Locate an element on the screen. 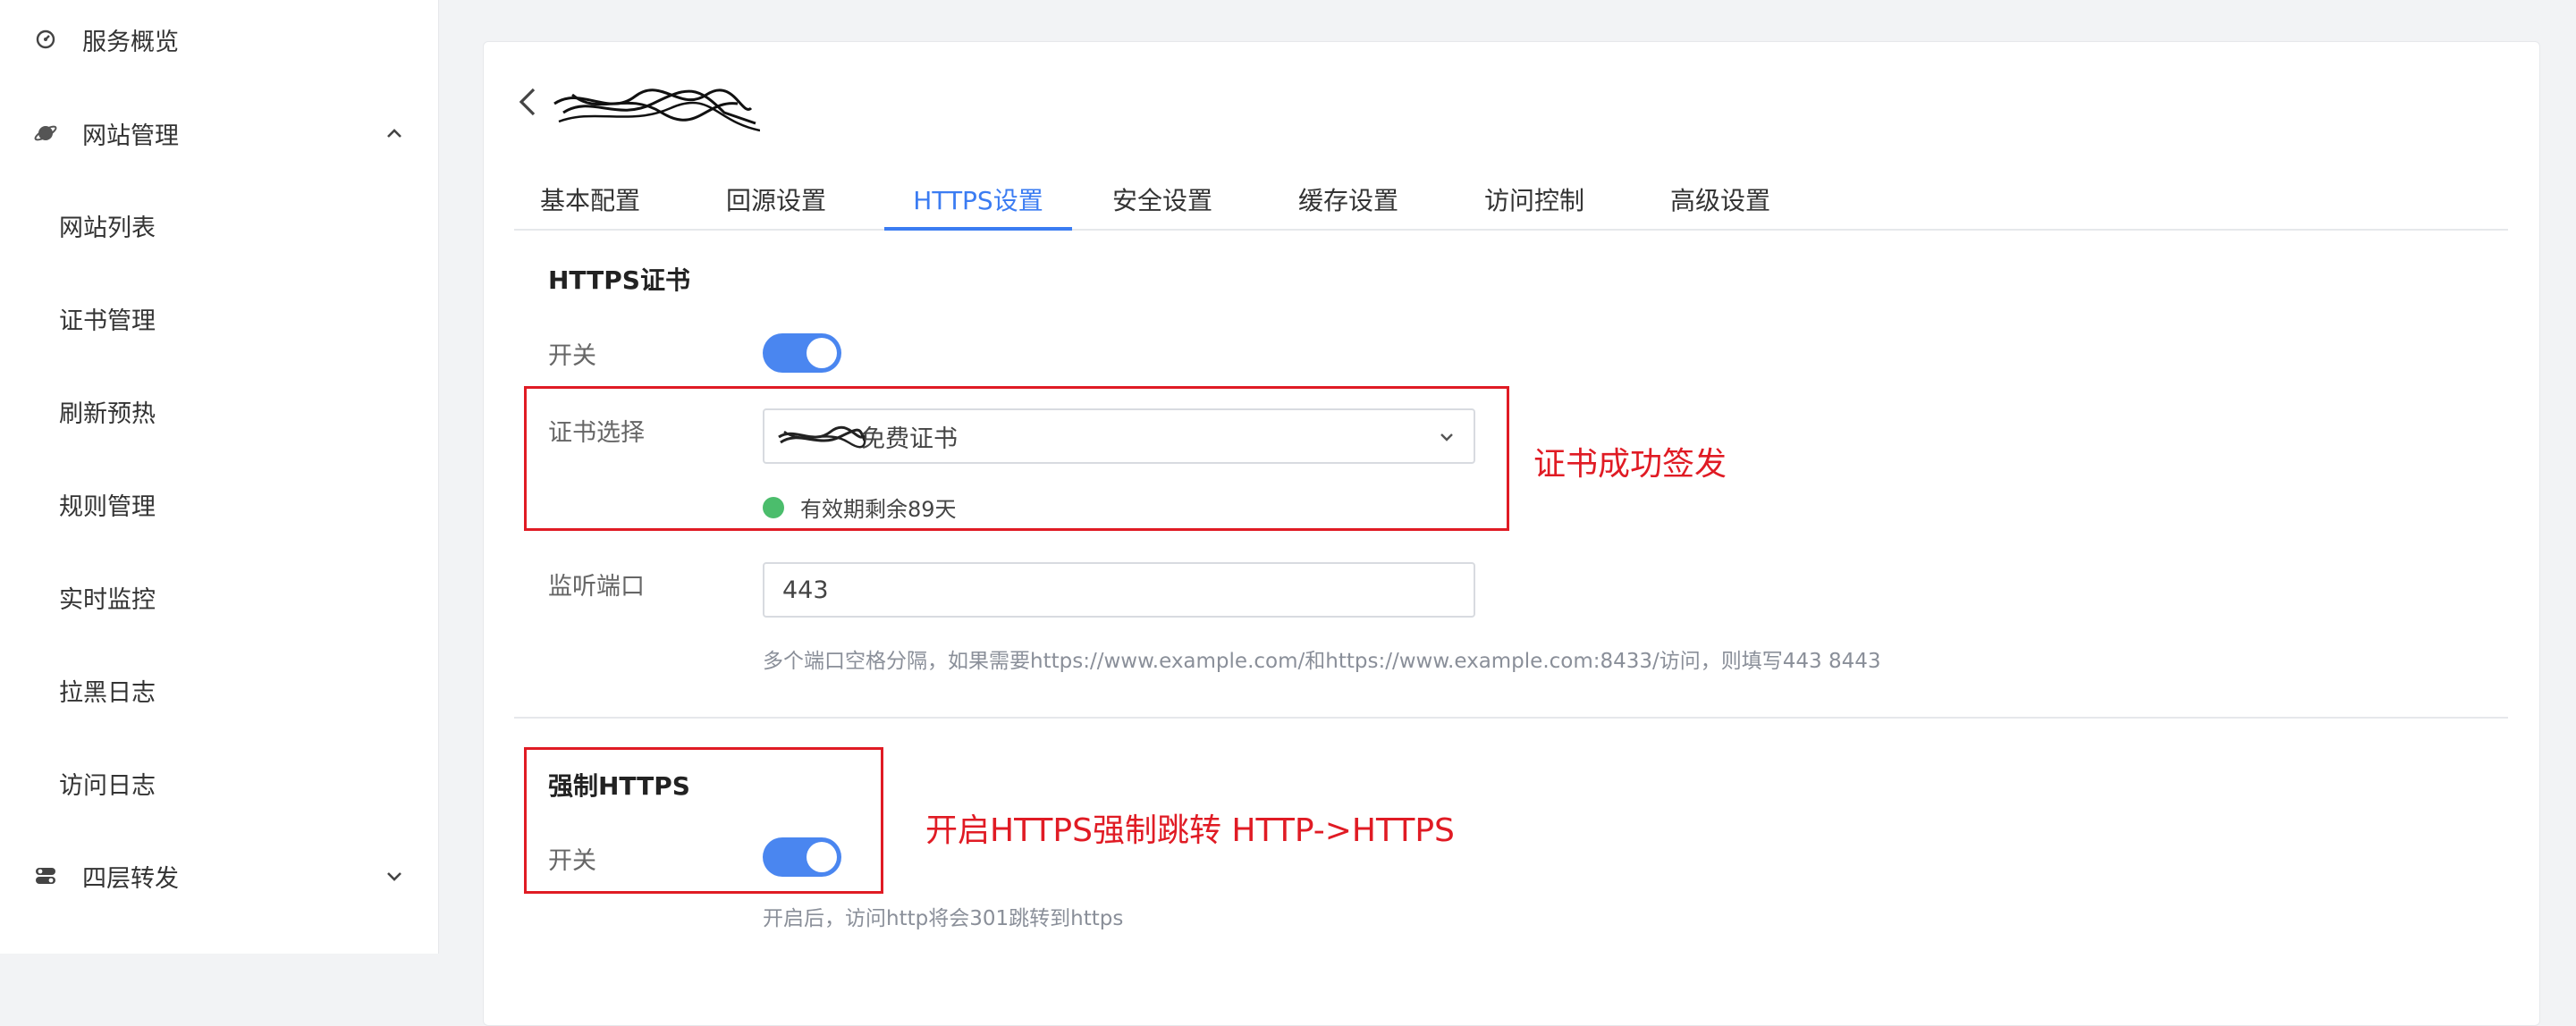 This screenshot has height=1026, width=2576. sidebar-item-cert-management: 证书管理 is located at coordinates (219, 318).